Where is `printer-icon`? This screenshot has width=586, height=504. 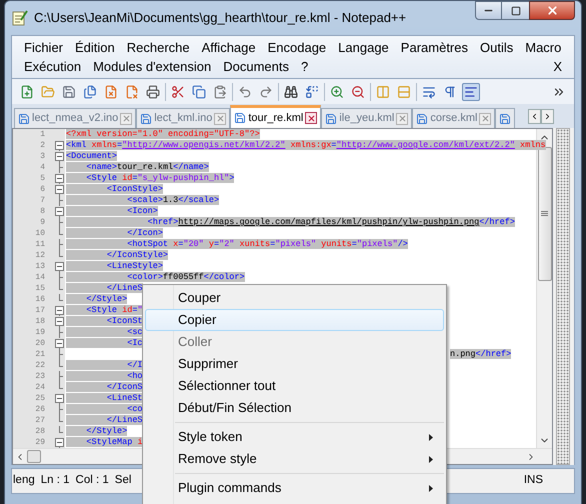 printer-icon is located at coordinates (153, 91).